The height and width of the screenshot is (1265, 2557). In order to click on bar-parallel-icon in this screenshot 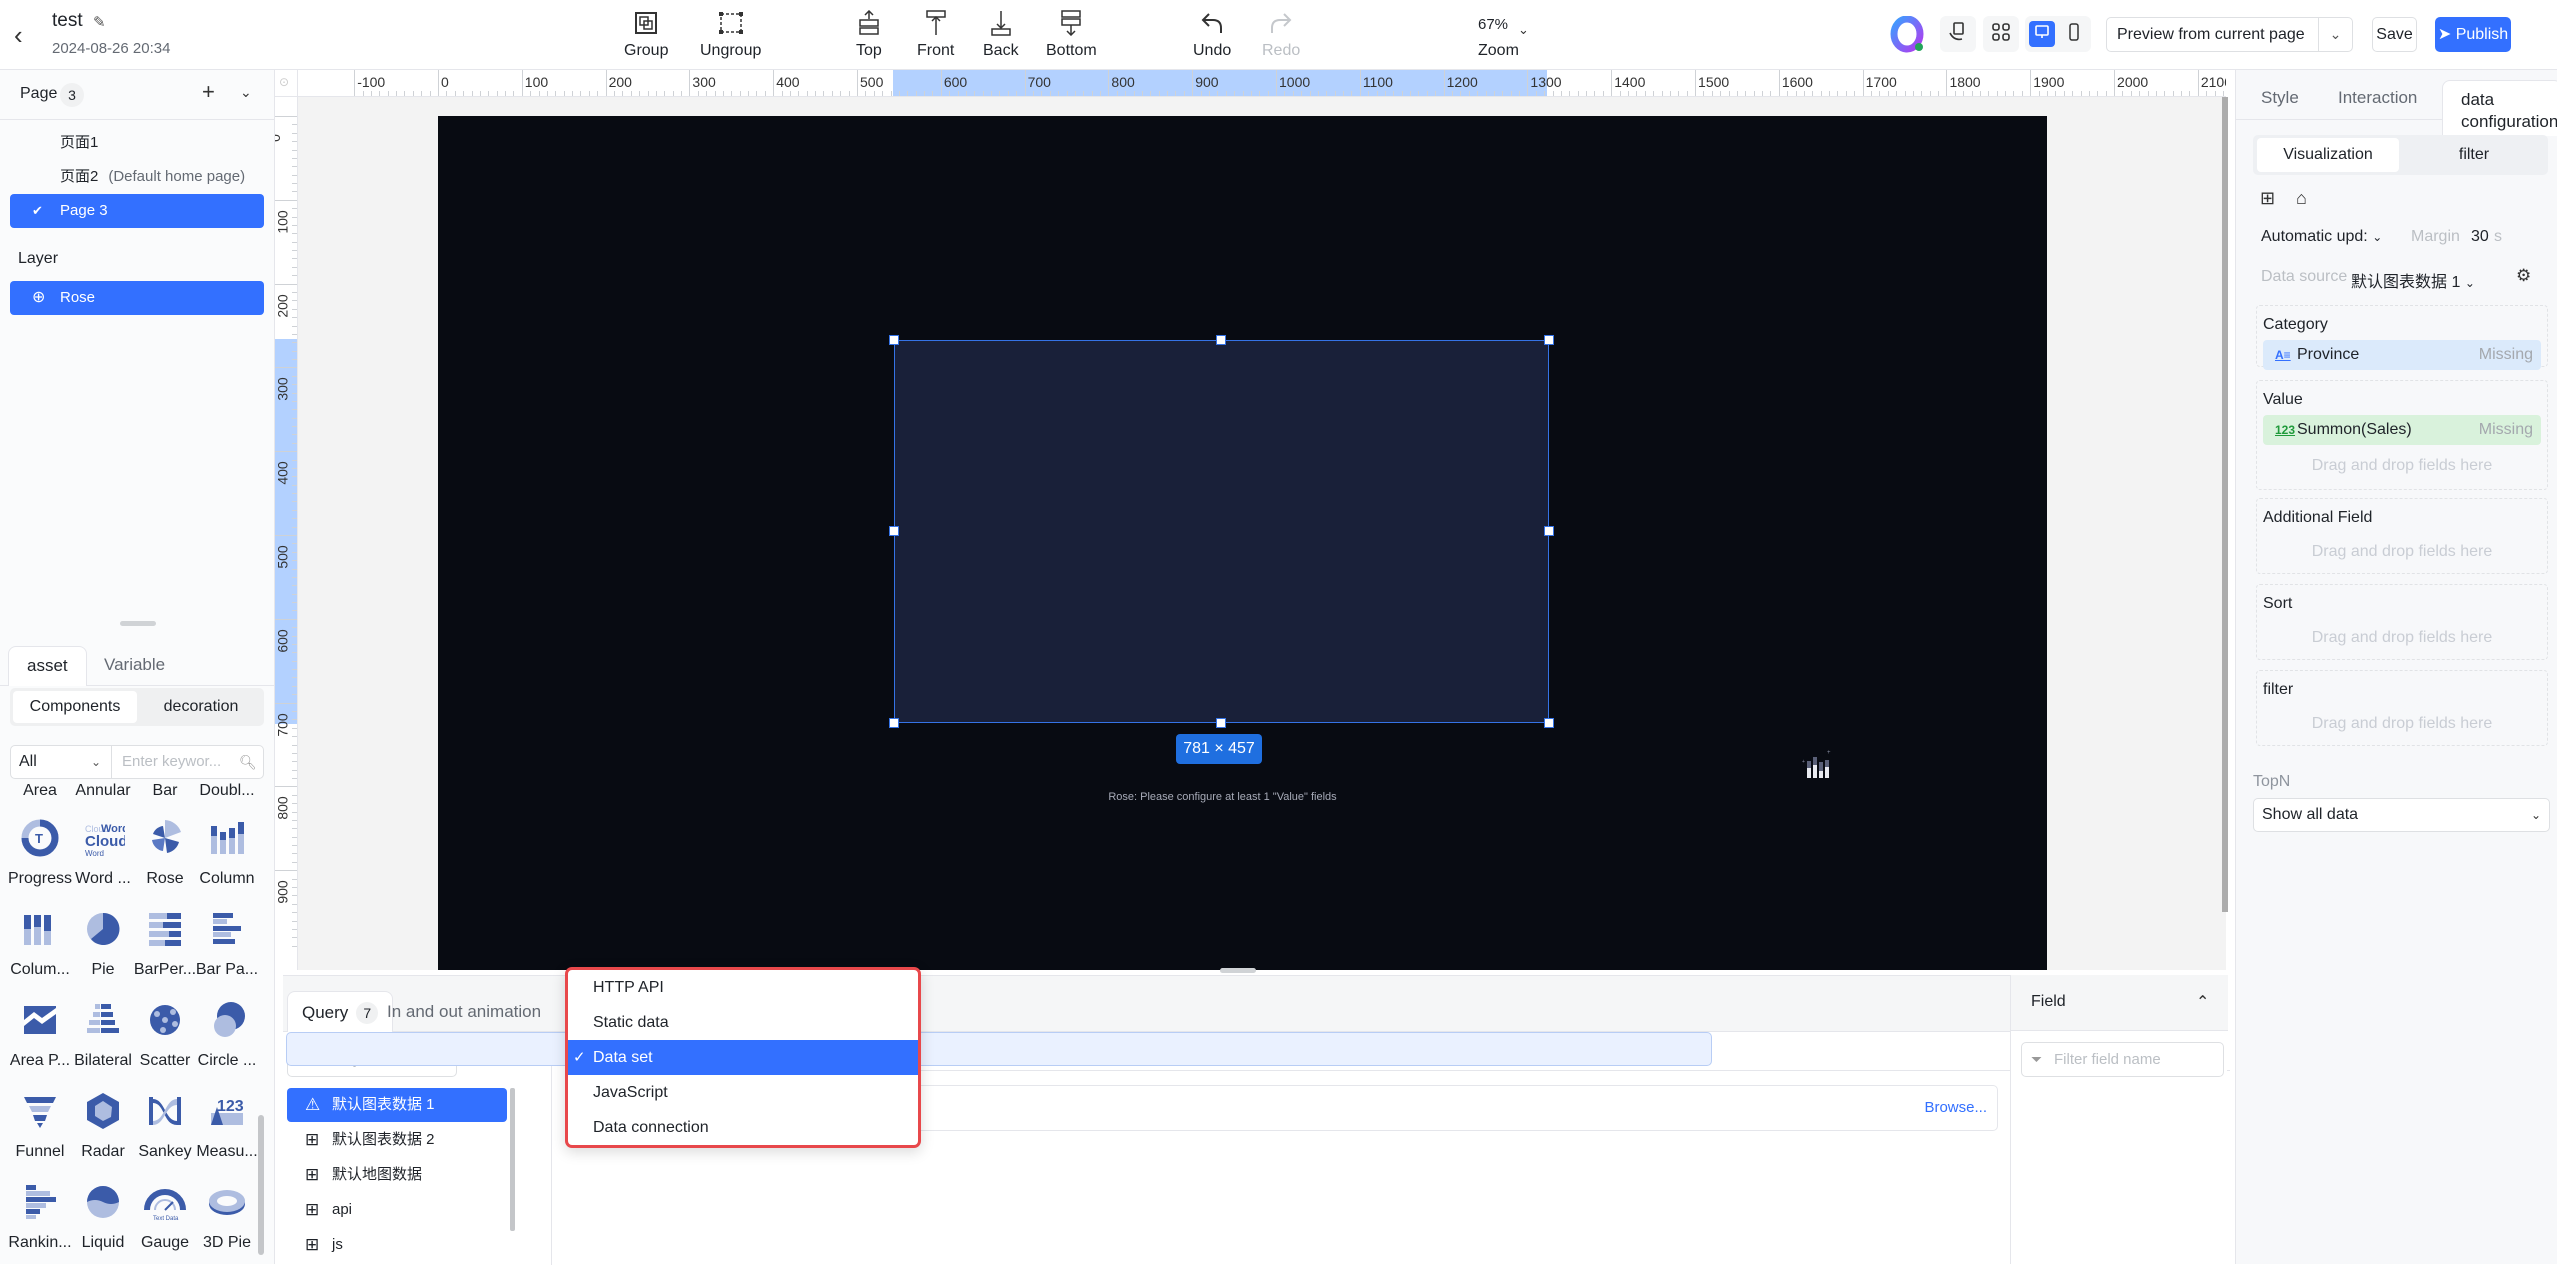, I will do `click(227, 929)`.